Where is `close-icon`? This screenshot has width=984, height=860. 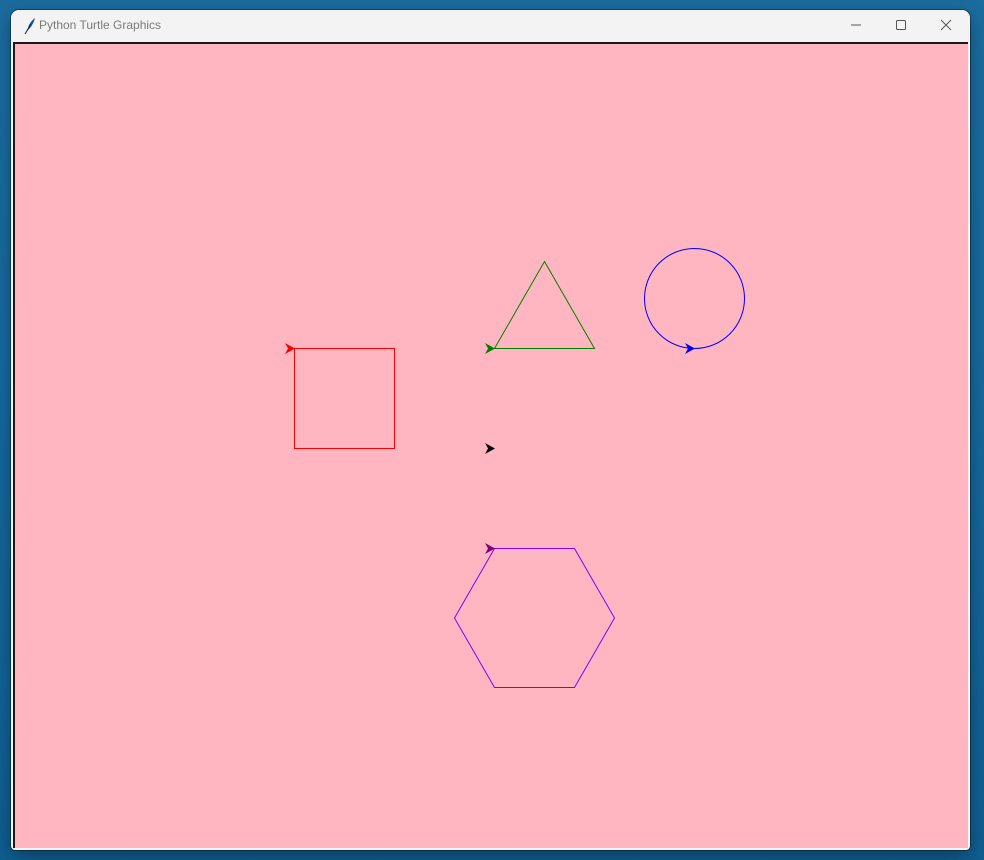
close-icon is located at coordinates (946, 25).